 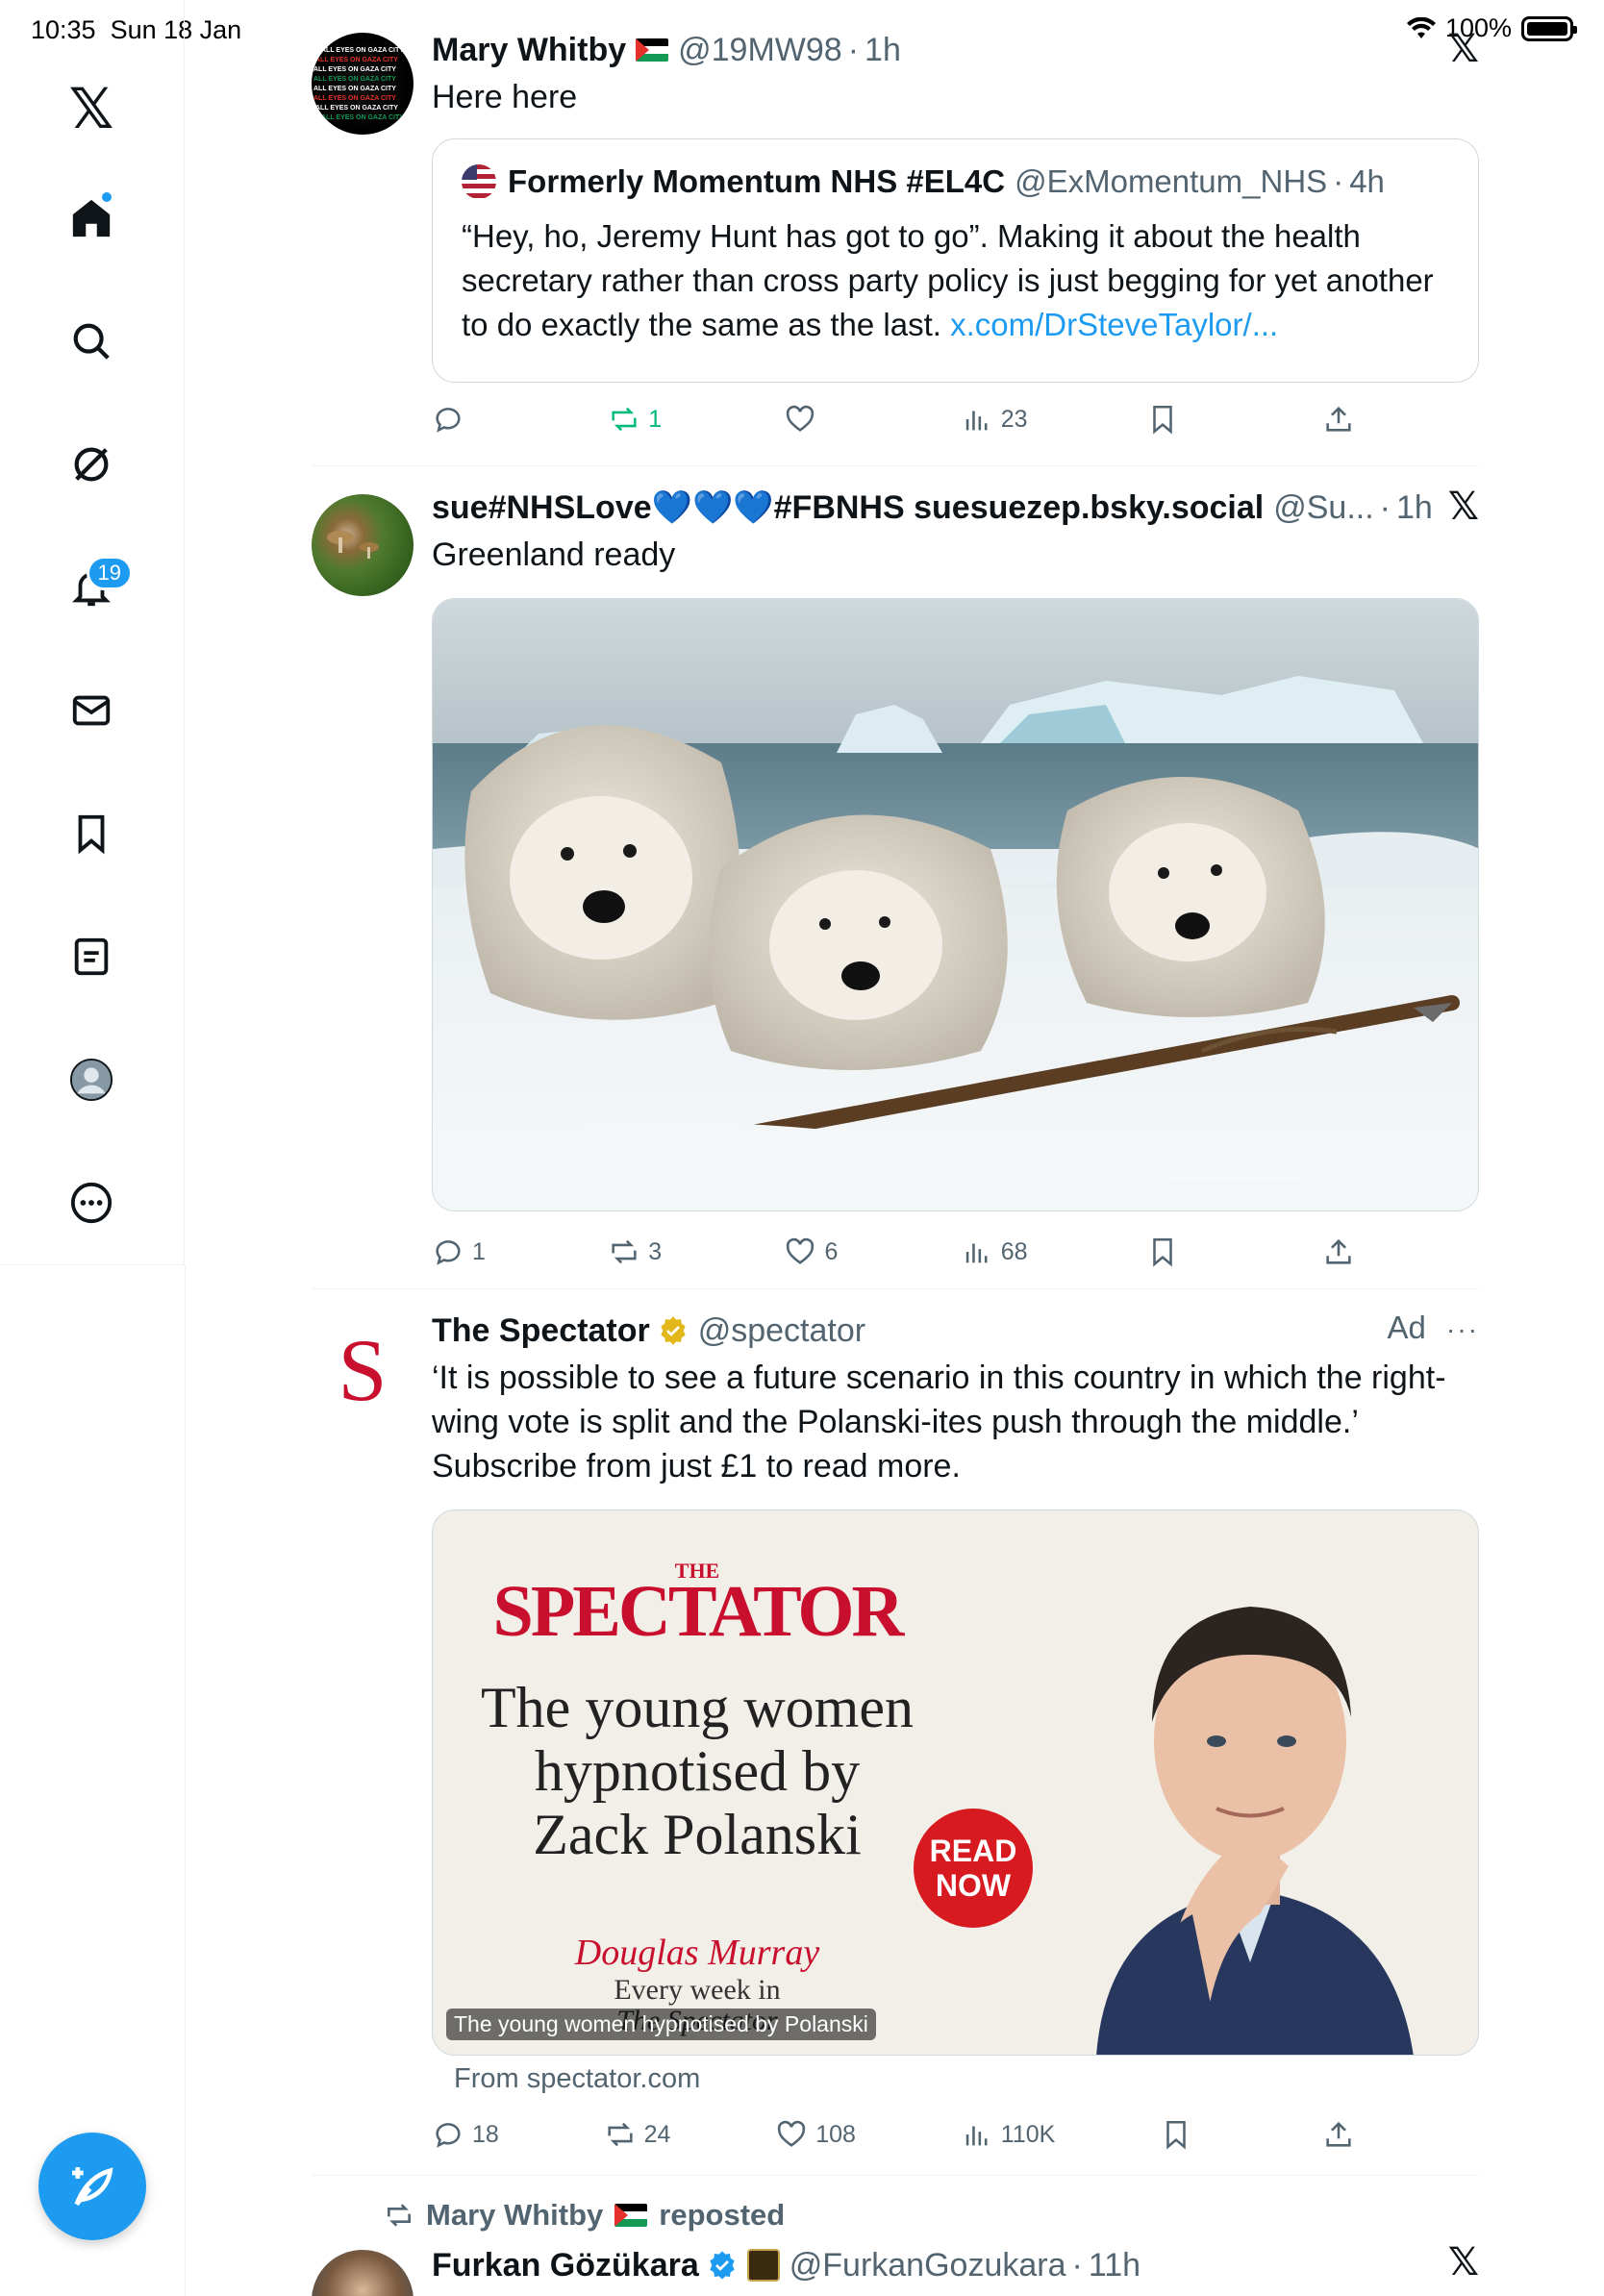 I want to click on repost-word: reposted, so click(x=722, y=2215).